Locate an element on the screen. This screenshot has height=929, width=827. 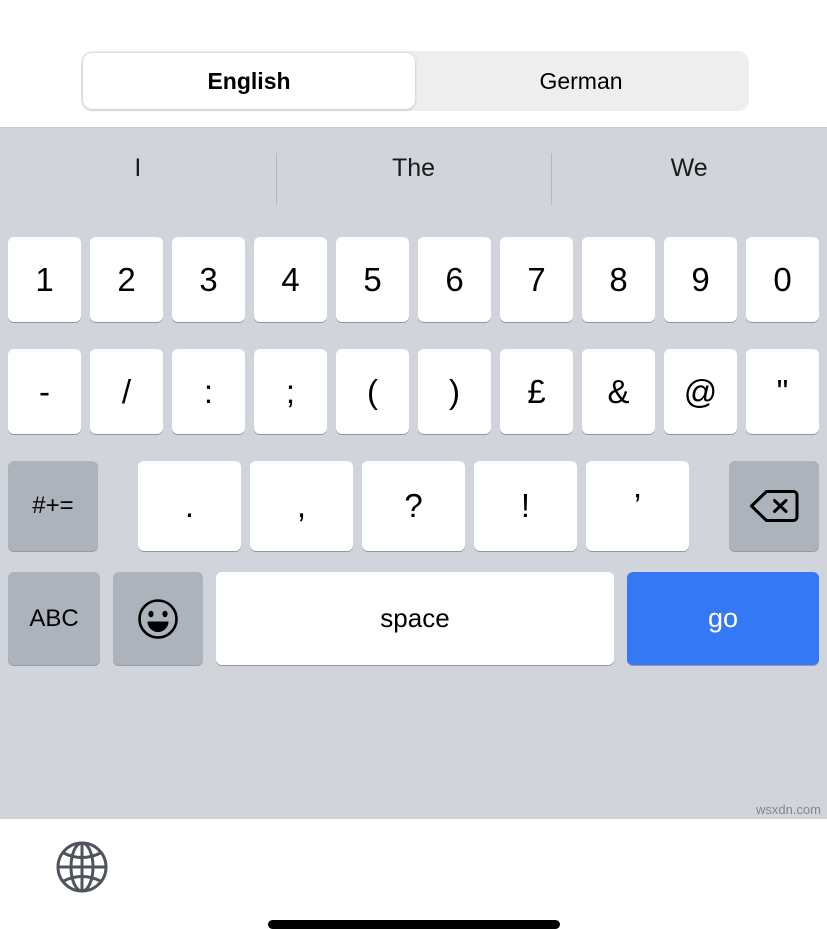
language-segmented-control: English German is located at coordinates (415, 81).